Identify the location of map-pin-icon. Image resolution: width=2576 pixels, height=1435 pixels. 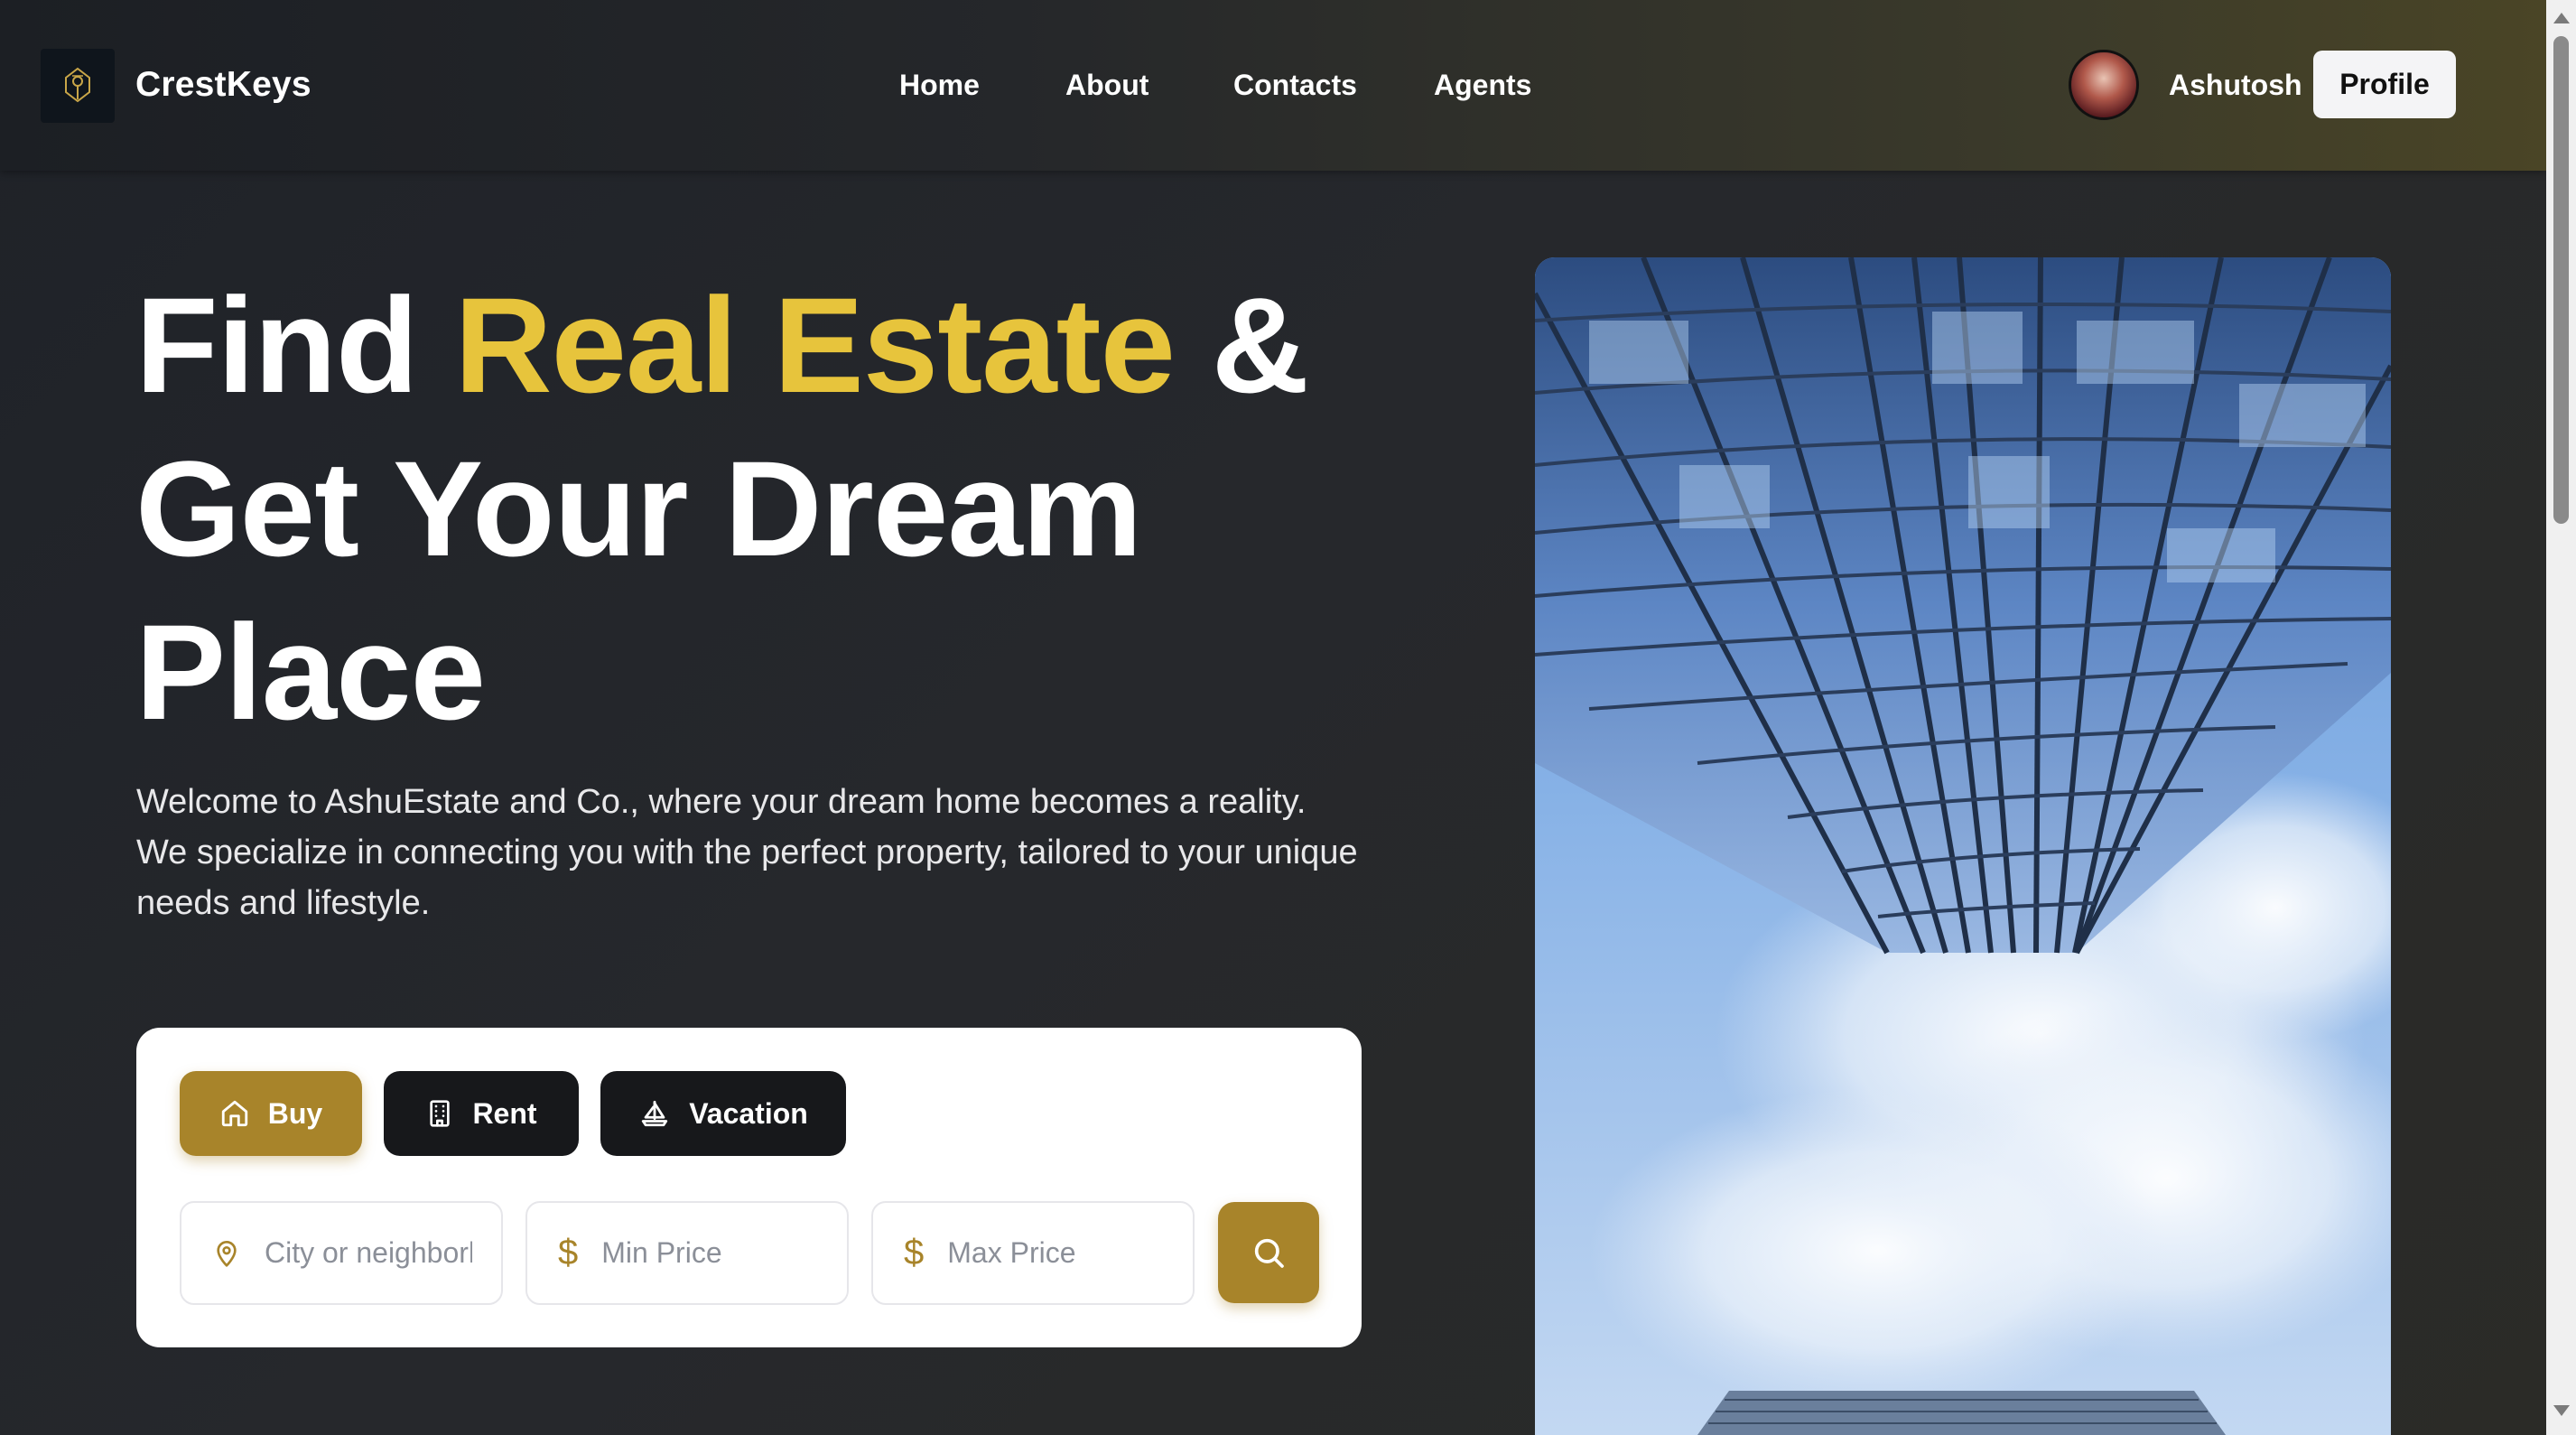
(227, 1254).